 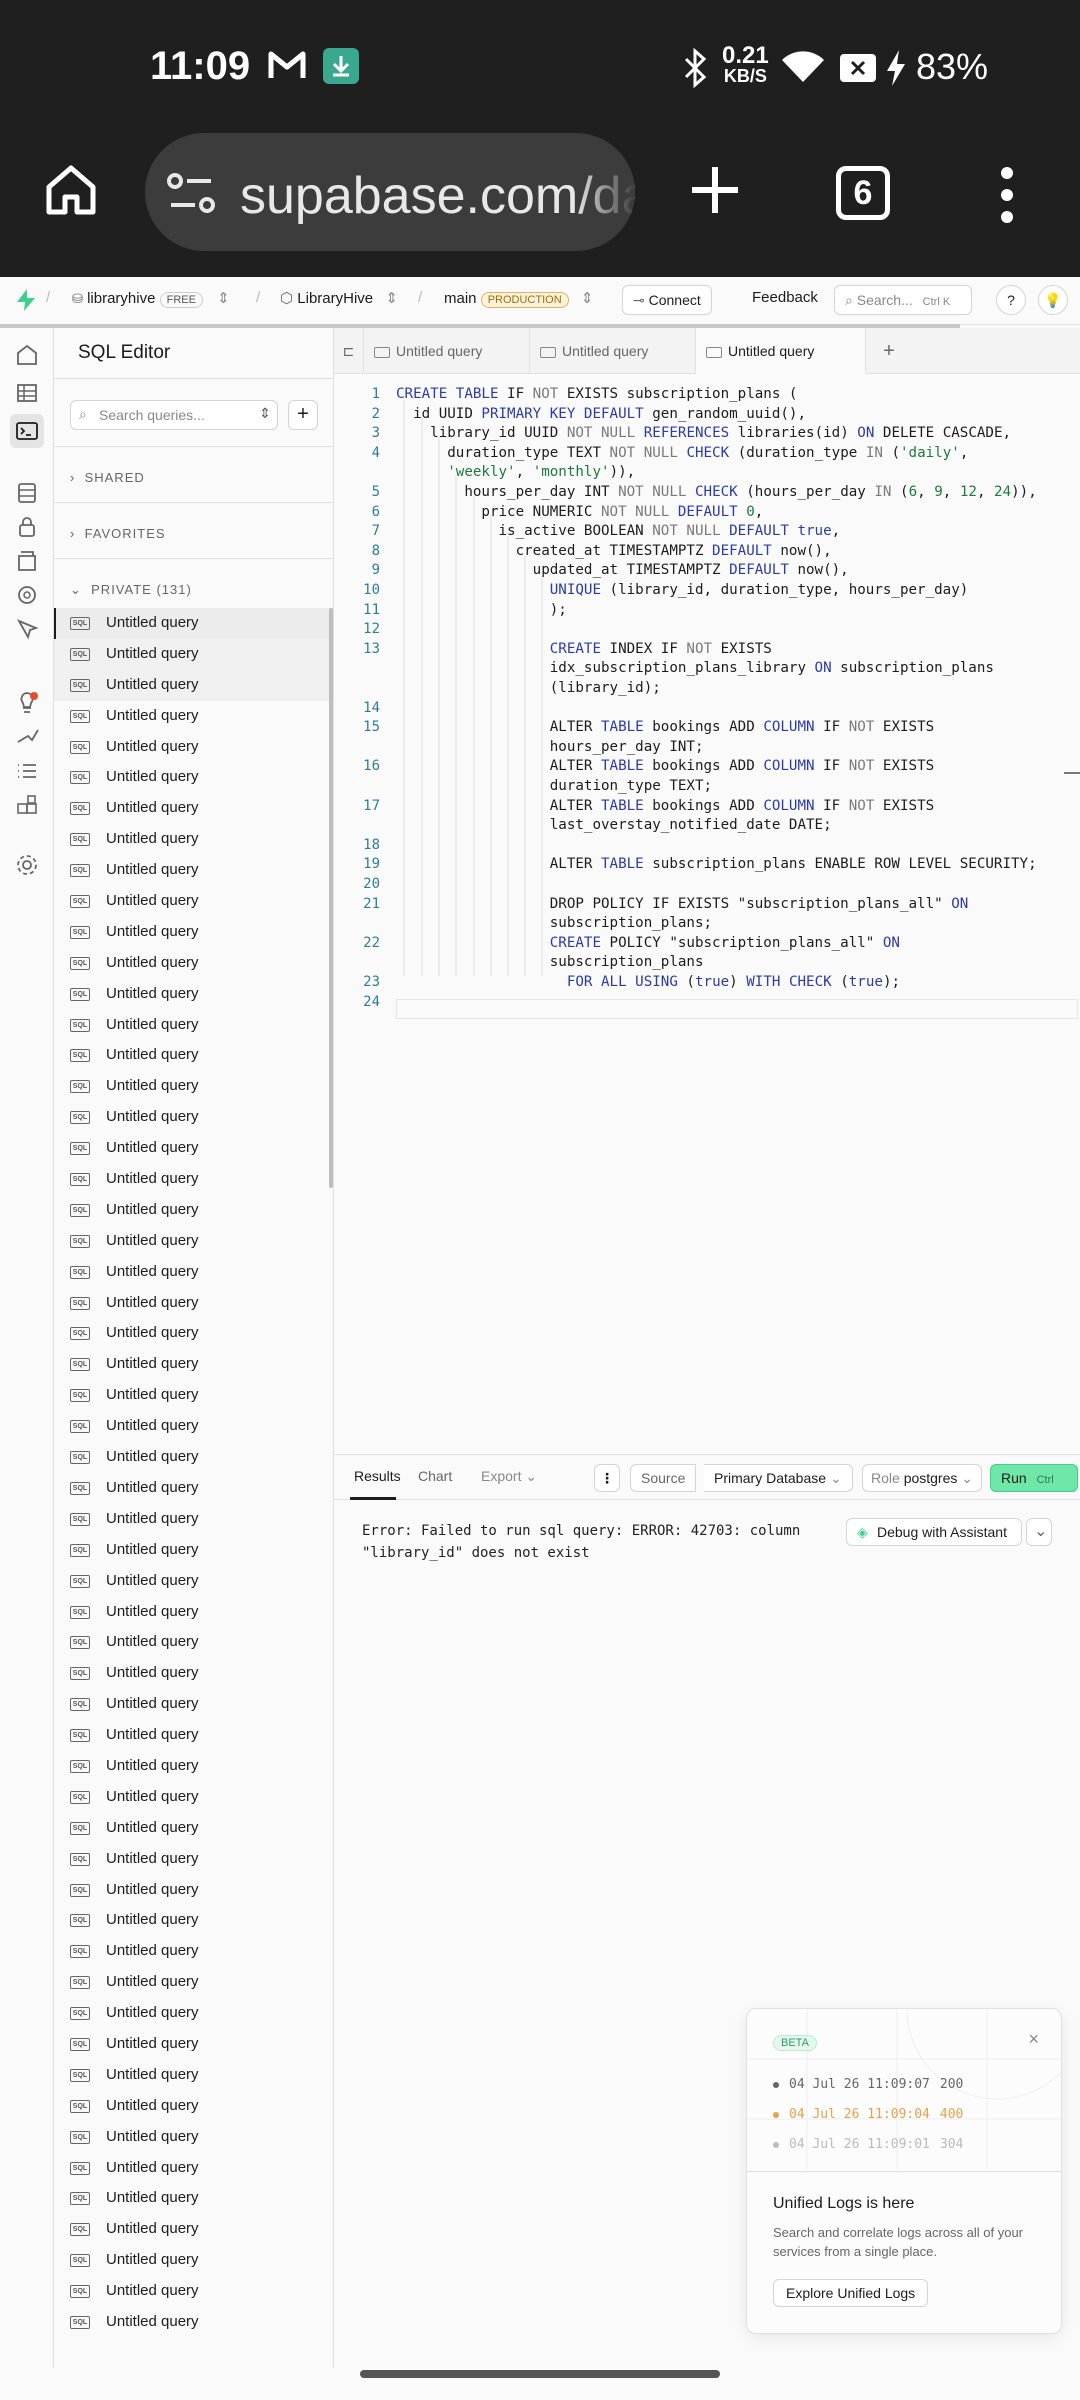 I want to click on more-options-button: ⋮, so click(x=607, y=1478).